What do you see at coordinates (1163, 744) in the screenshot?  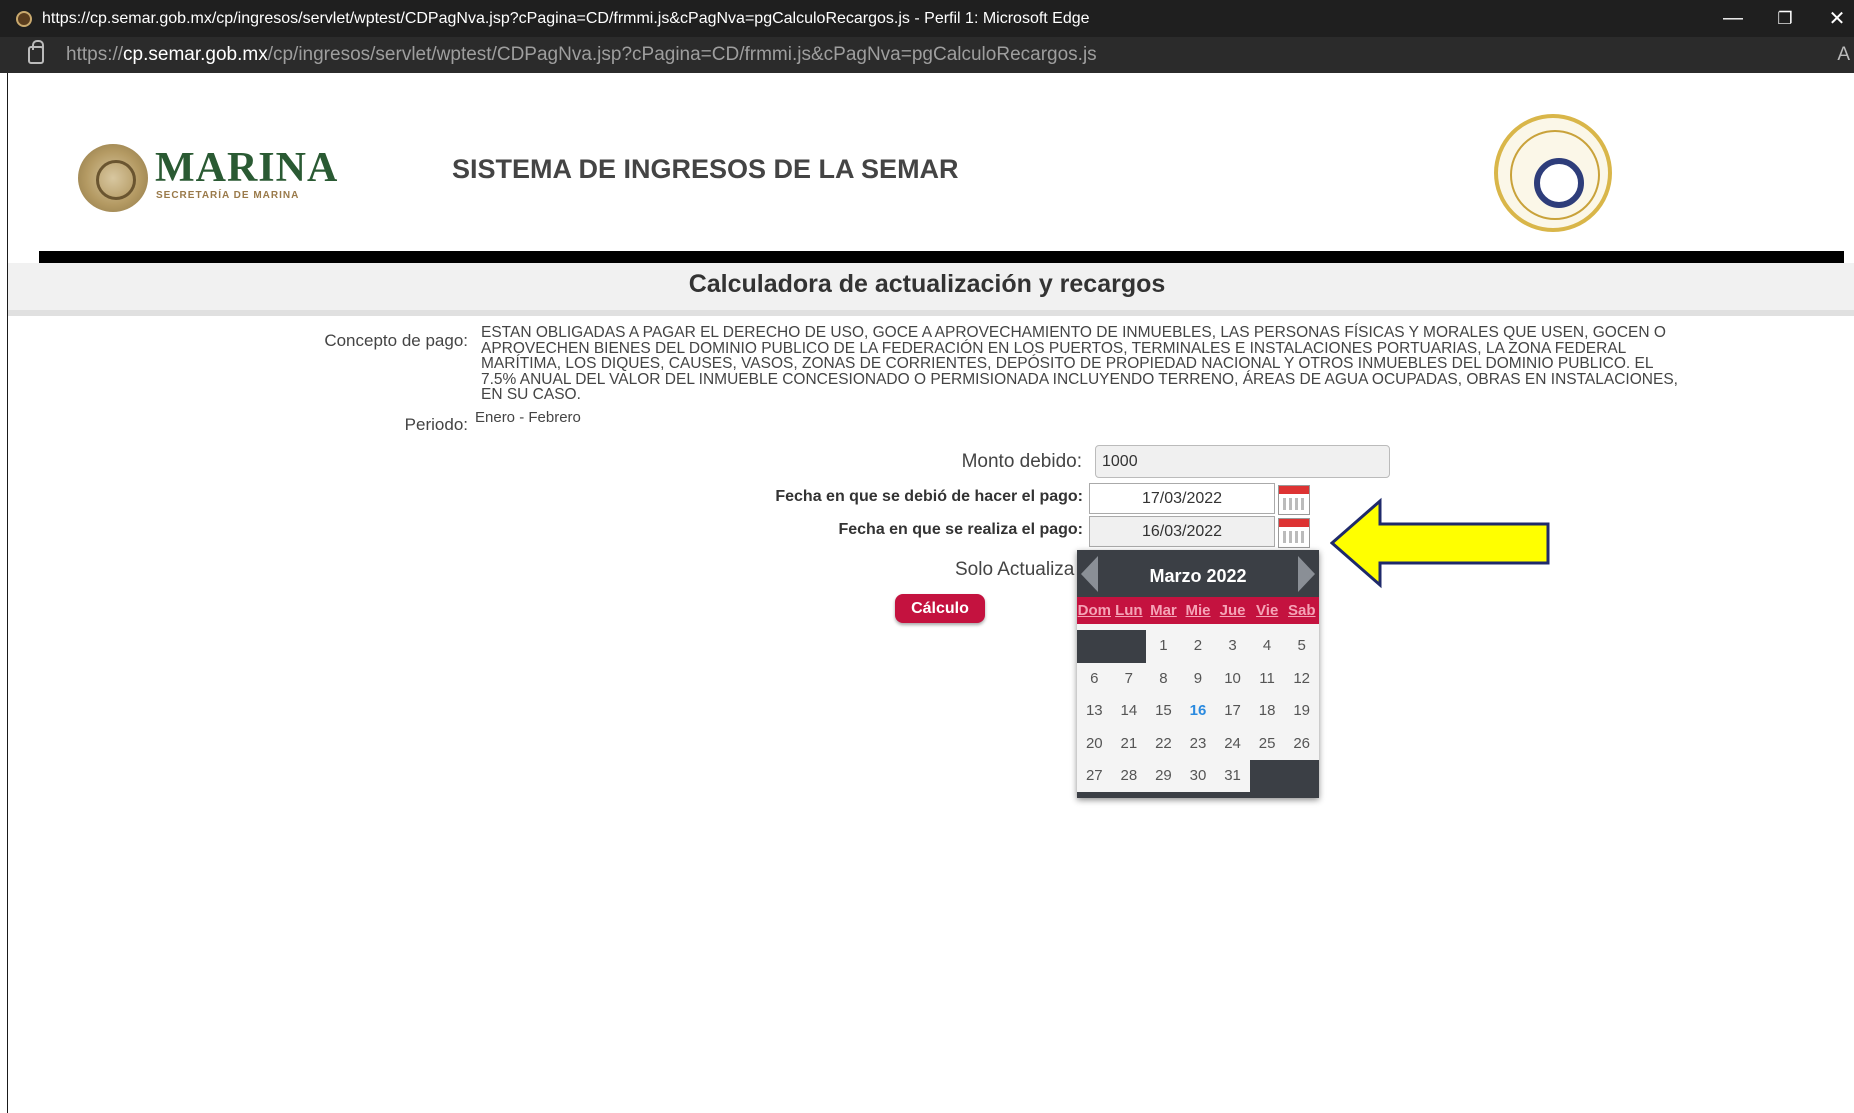 I see `calendar-day: 22` at bounding box center [1163, 744].